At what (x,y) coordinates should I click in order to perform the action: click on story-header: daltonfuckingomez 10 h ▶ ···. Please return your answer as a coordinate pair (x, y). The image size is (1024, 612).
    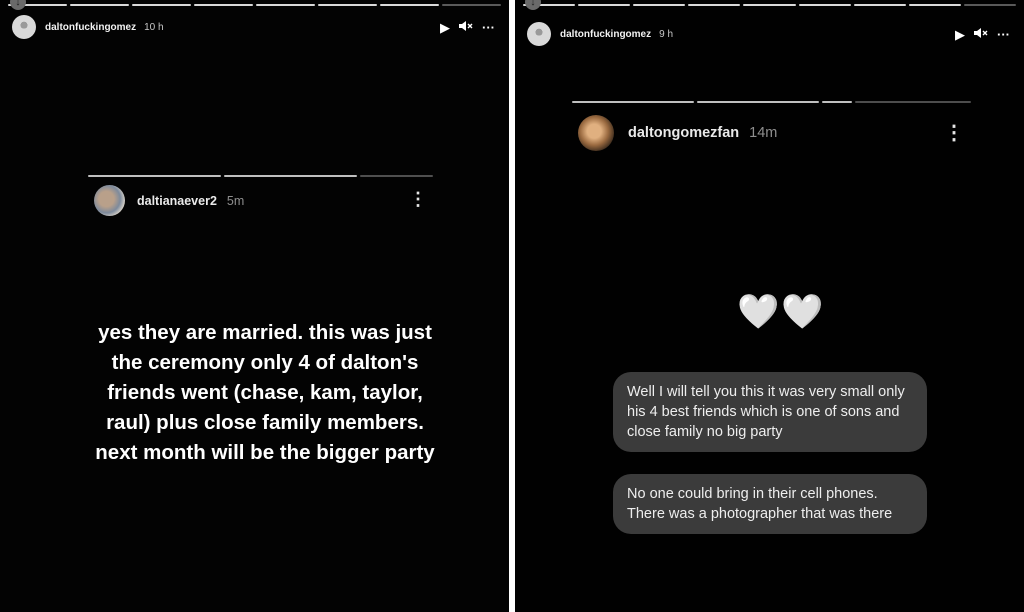
    Looking at the image, I should click on (253, 27).